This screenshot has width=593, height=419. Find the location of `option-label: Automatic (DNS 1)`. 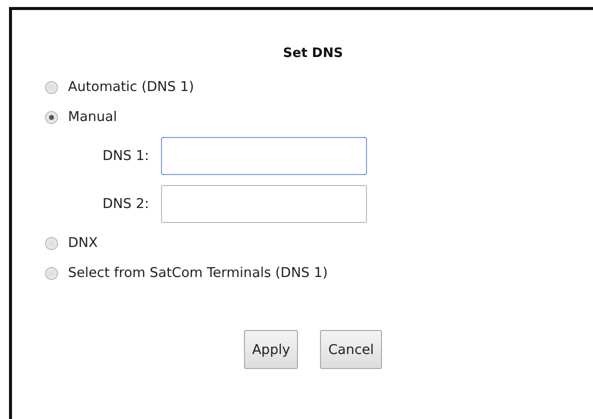

option-label: Automatic (DNS 1) is located at coordinates (131, 87).